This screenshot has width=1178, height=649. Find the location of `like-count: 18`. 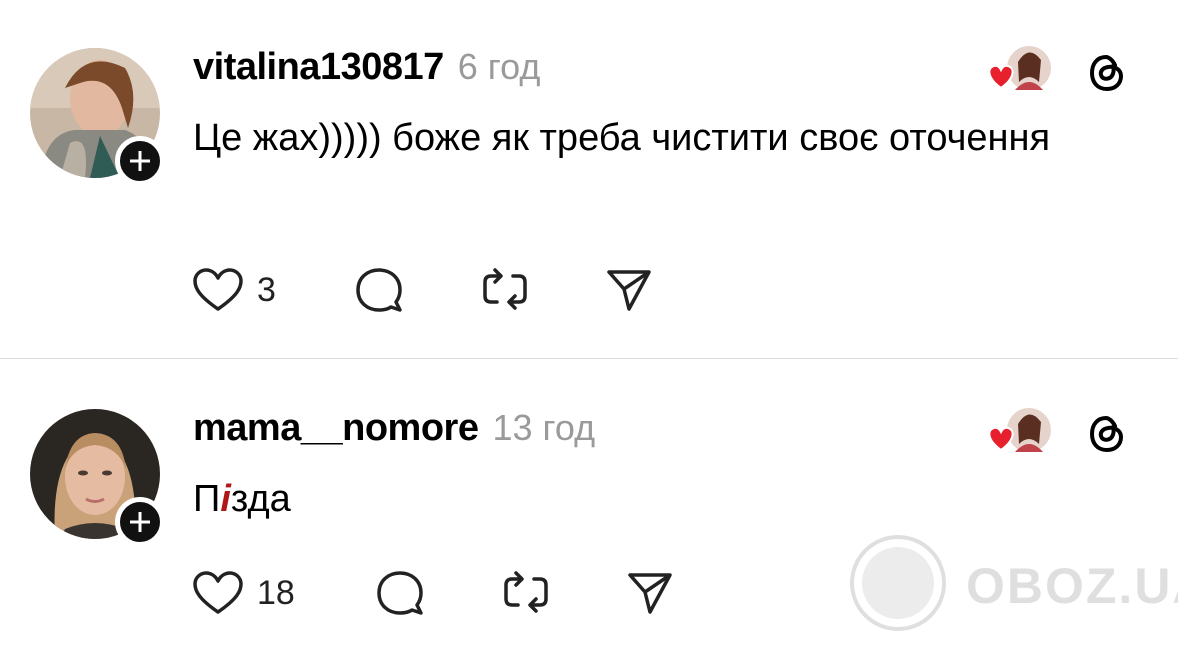

like-count: 18 is located at coordinates (276, 592).